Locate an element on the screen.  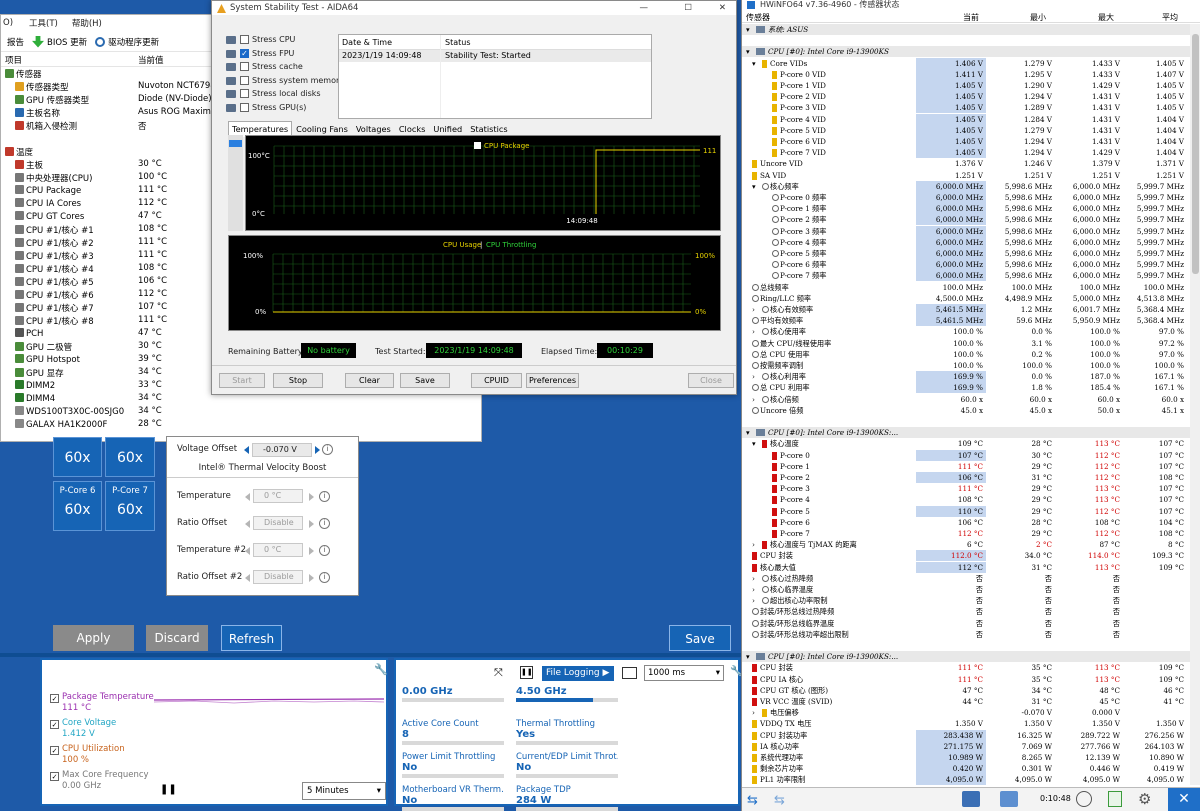
sensor-row: P-core 0 107 °C 30 °C 112 °C 107 °C is located at coordinates (966, 455).